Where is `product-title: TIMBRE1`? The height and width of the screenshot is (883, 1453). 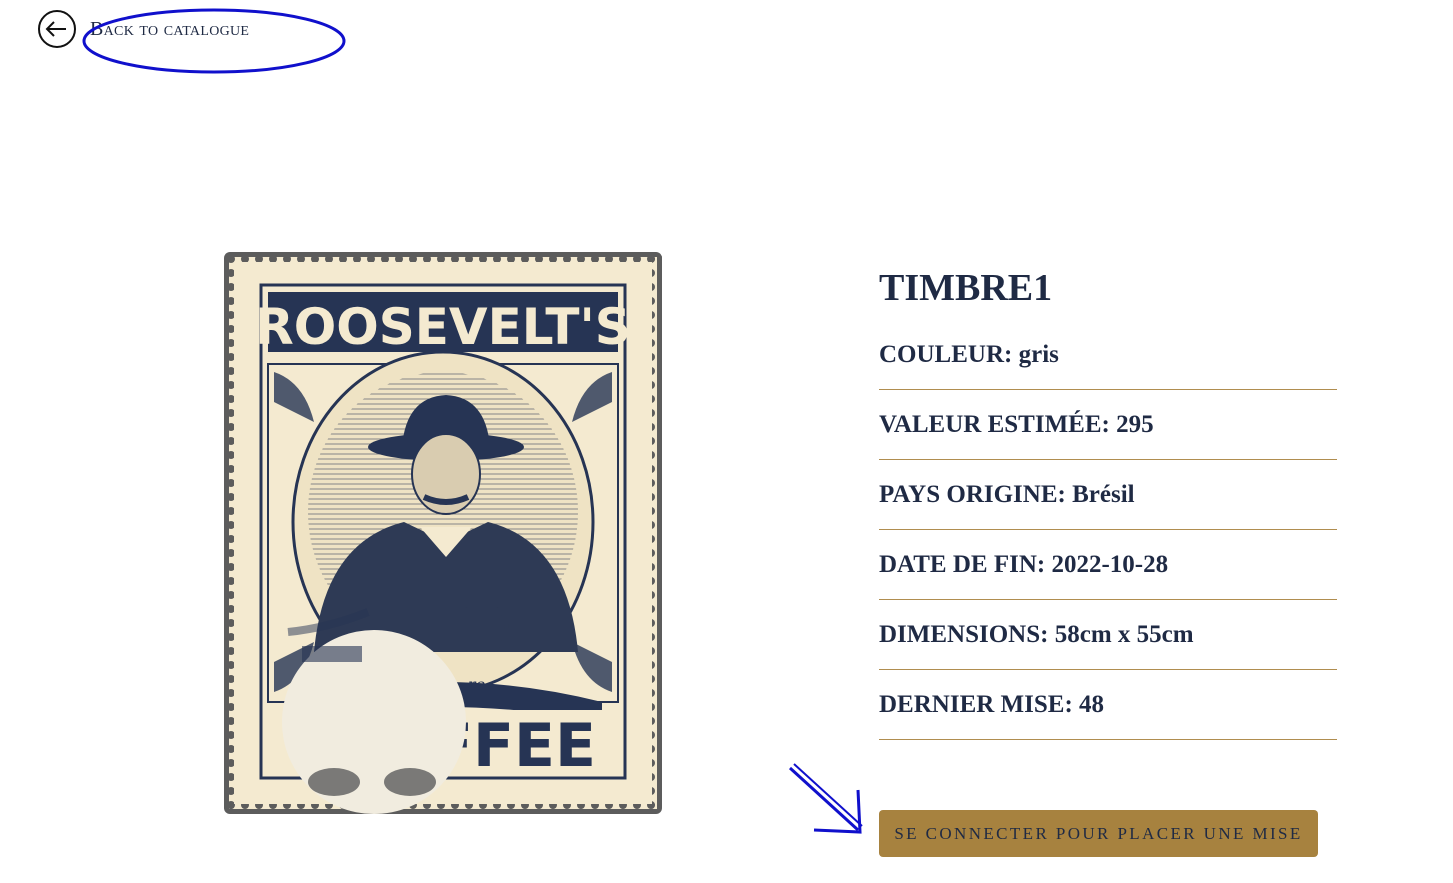
product-title: TIMBRE1 is located at coordinates (966, 288).